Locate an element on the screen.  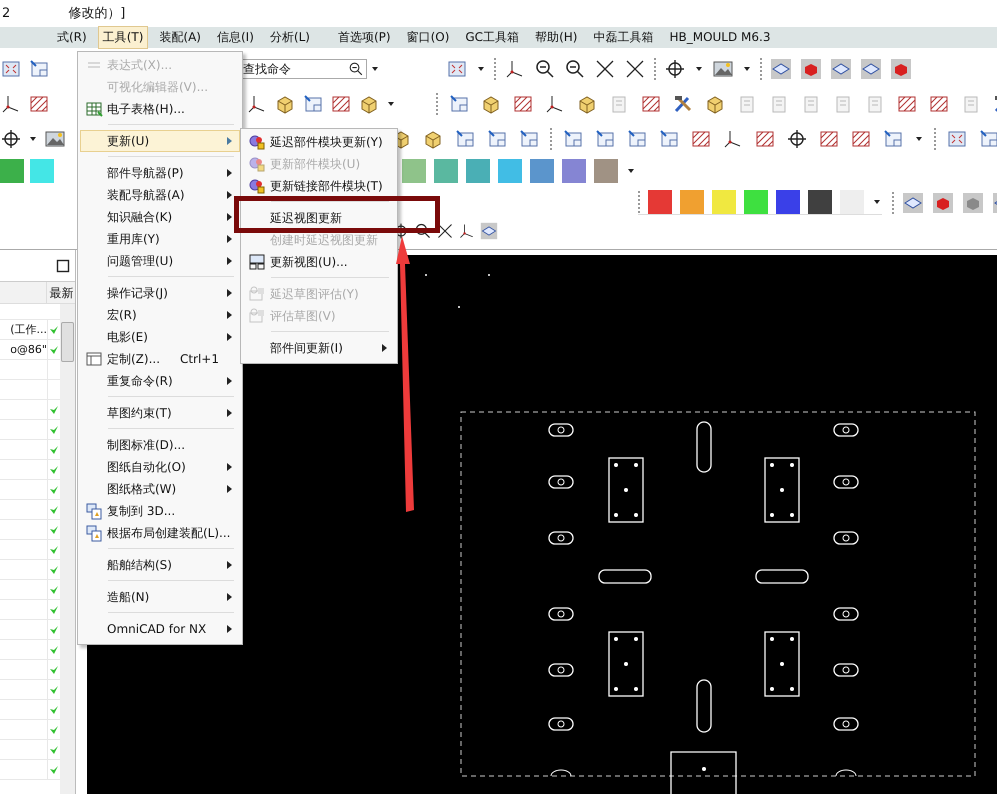
menu-item: 延迟部件模块更新(Y) is located at coordinates (319, 142).